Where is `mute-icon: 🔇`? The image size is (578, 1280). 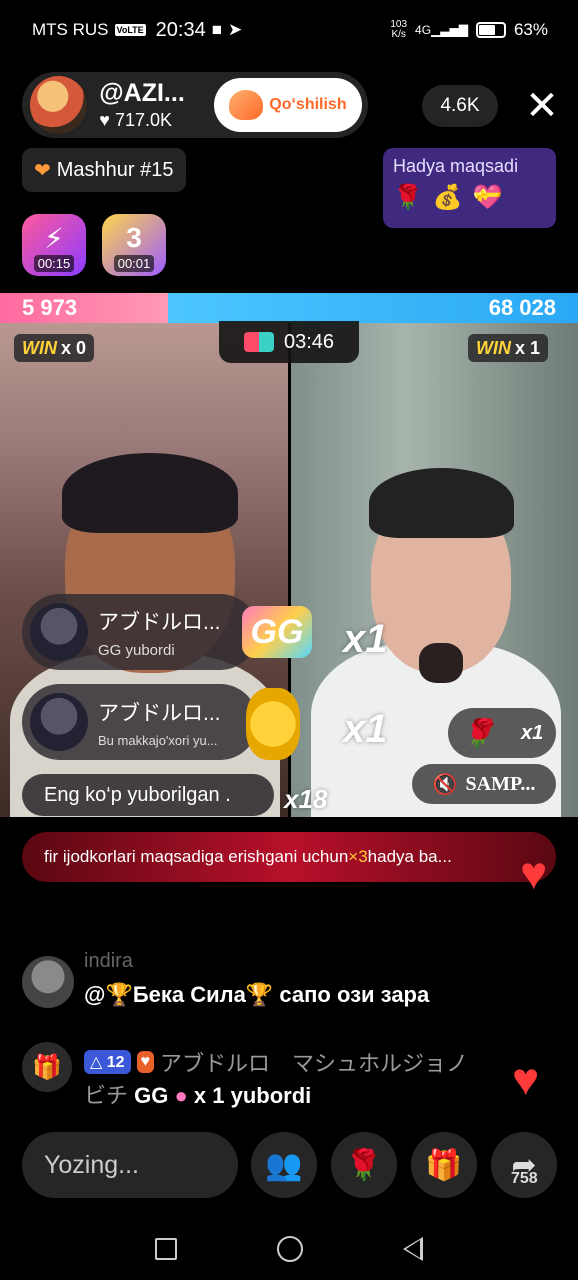 mute-icon: 🔇 is located at coordinates (445, 784).